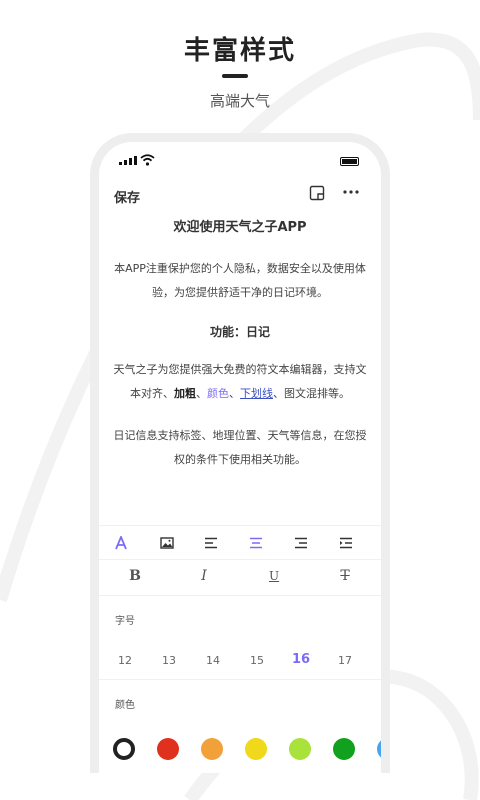 The height and width of the screenshot is (800, 480). I want to click on insert-image-icon, so click(167, 543).